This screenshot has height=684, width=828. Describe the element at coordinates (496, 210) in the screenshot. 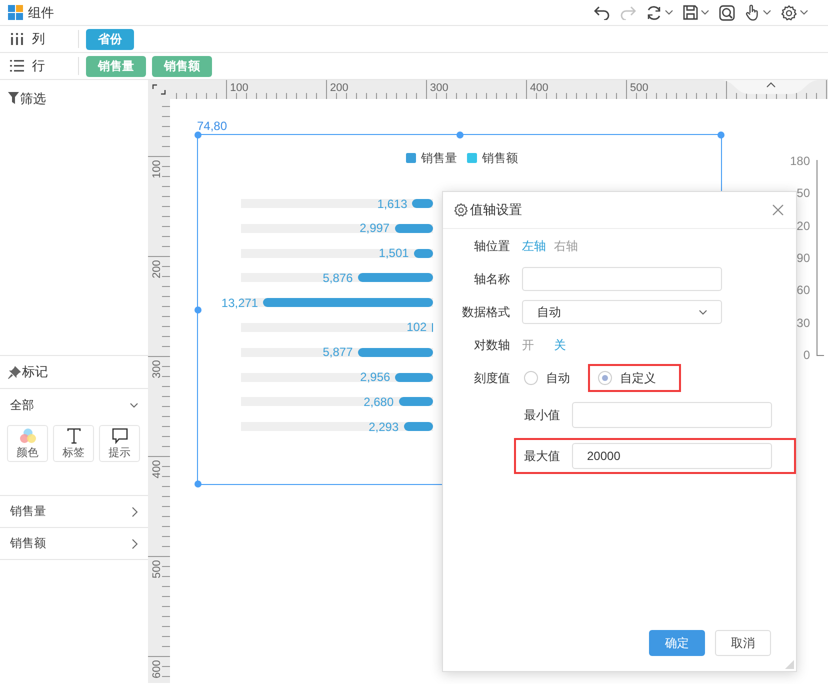

I see `dialog-title: 值轴设置` at that location.